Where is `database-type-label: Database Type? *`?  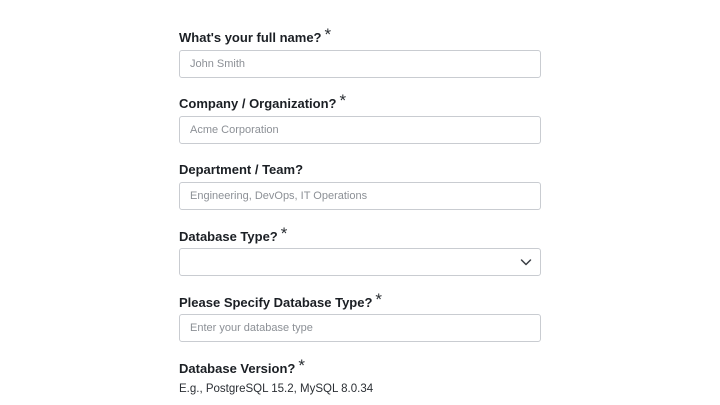
database-type-label: Database Type? * is located at coordinates (233, 235).